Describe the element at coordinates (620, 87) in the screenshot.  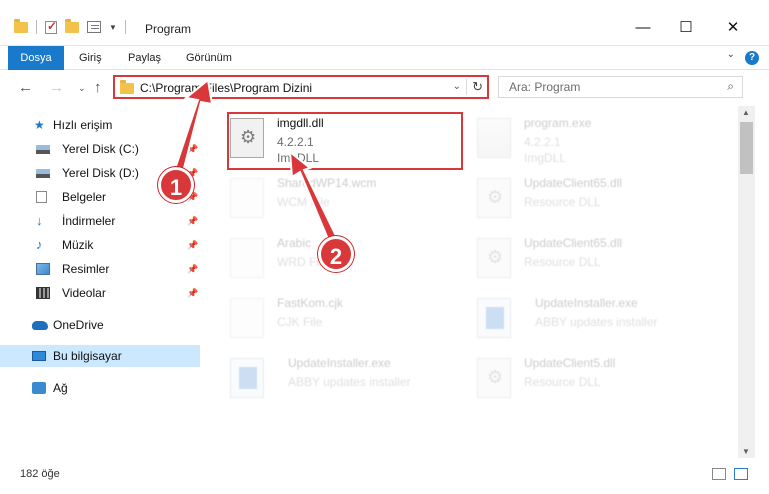
I see `search-input: Ara: Program ⌕` at that location.